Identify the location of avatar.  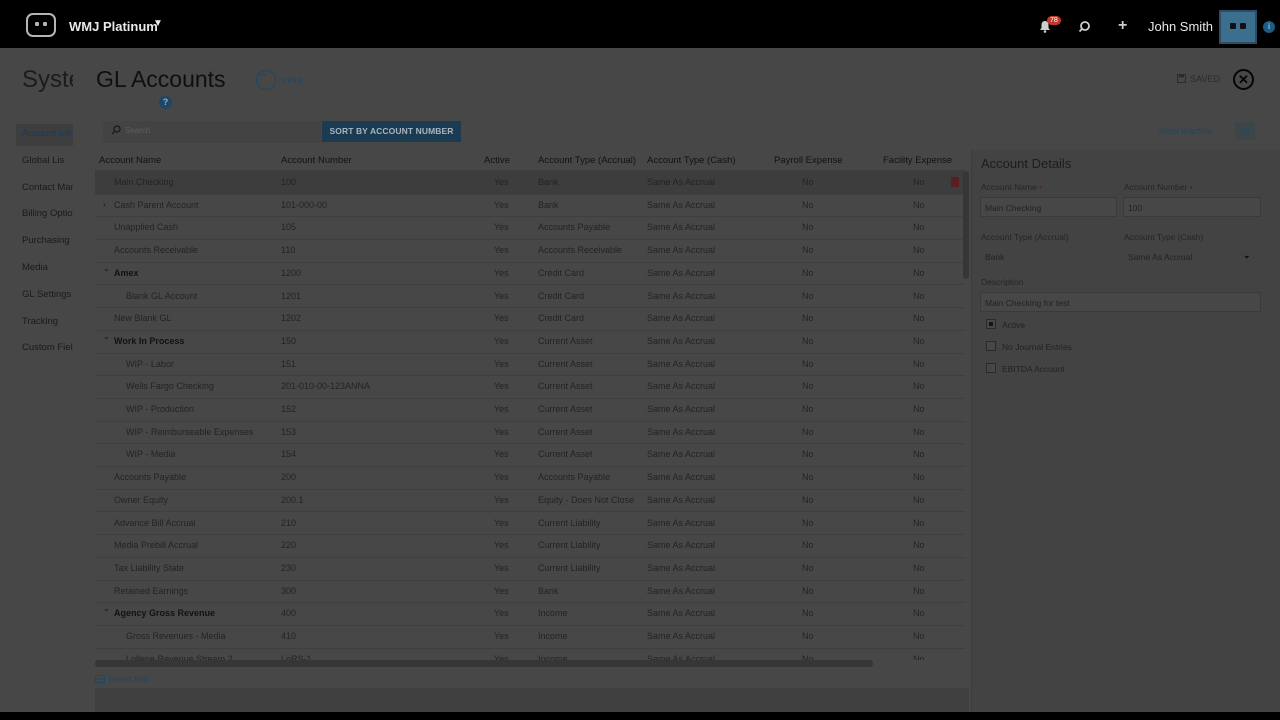
(1238, 27).